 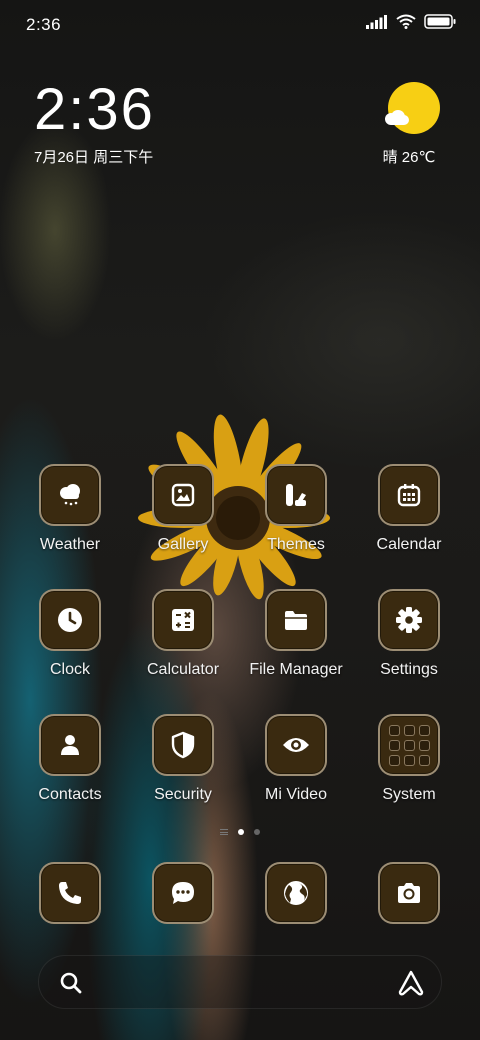 What do you see at coordinates (377, 21) in the screenshot?
I see `signal-icon` at bounding box center [377, 21].